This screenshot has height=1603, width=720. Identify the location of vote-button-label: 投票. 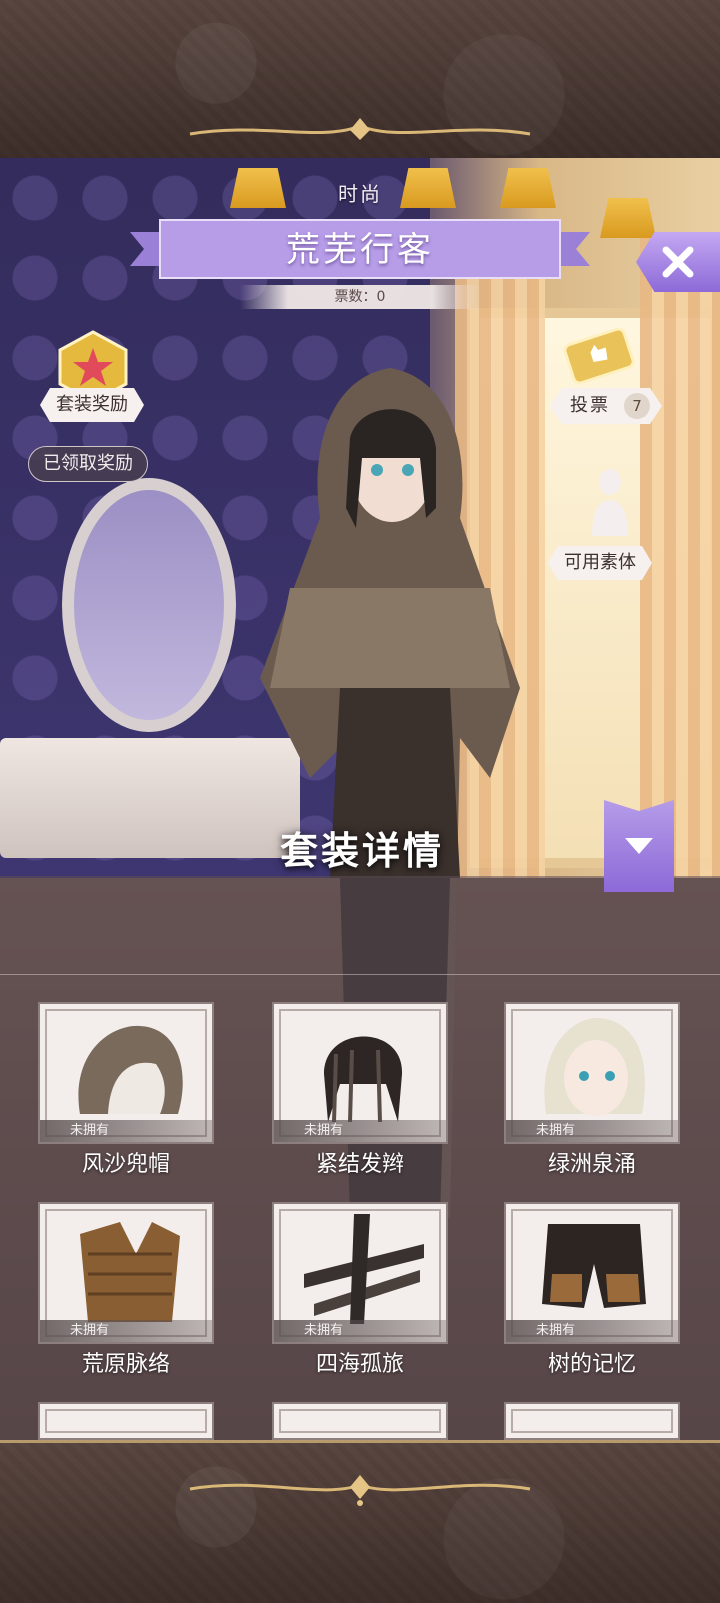
(590, 405).